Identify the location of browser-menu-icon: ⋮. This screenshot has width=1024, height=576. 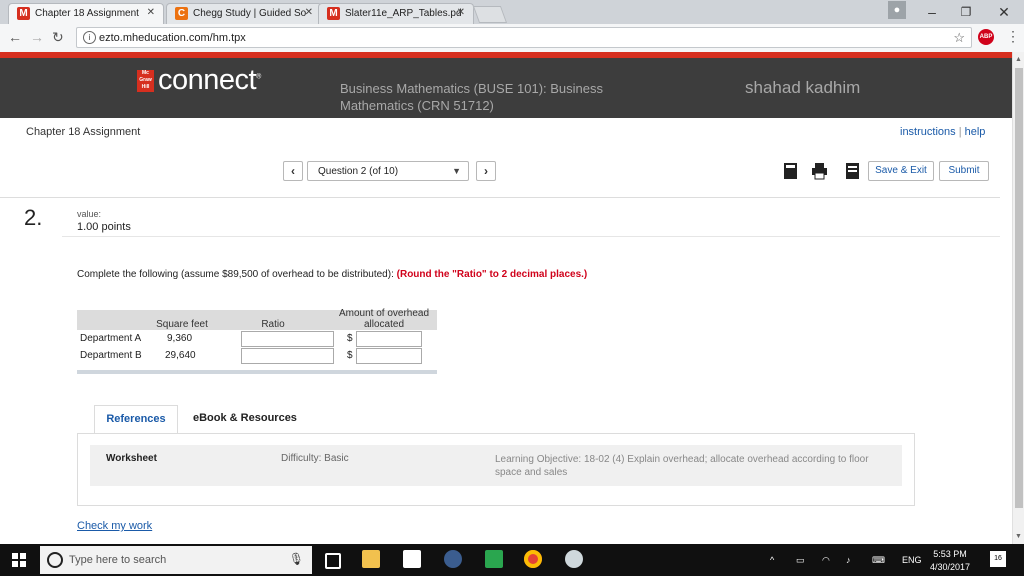
(1013, 36).